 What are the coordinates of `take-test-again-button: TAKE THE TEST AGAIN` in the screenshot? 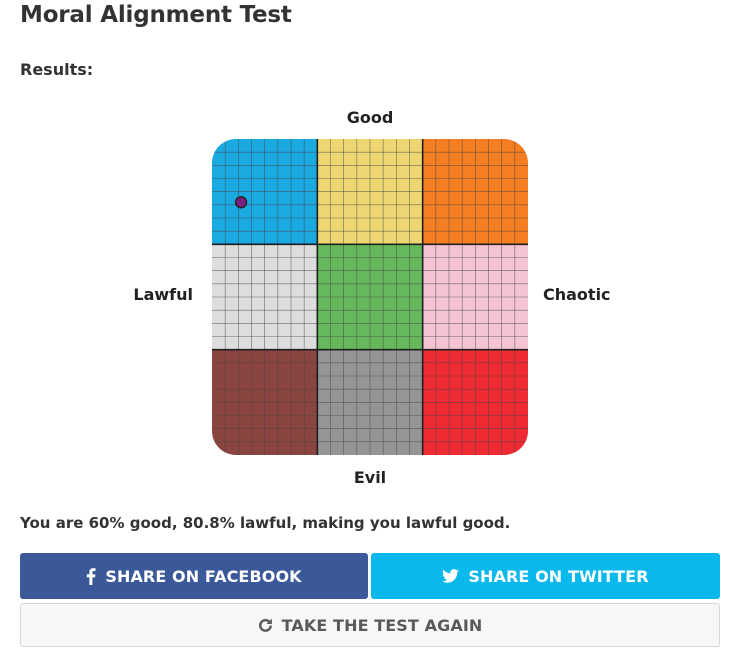 It's located at (370, 625).